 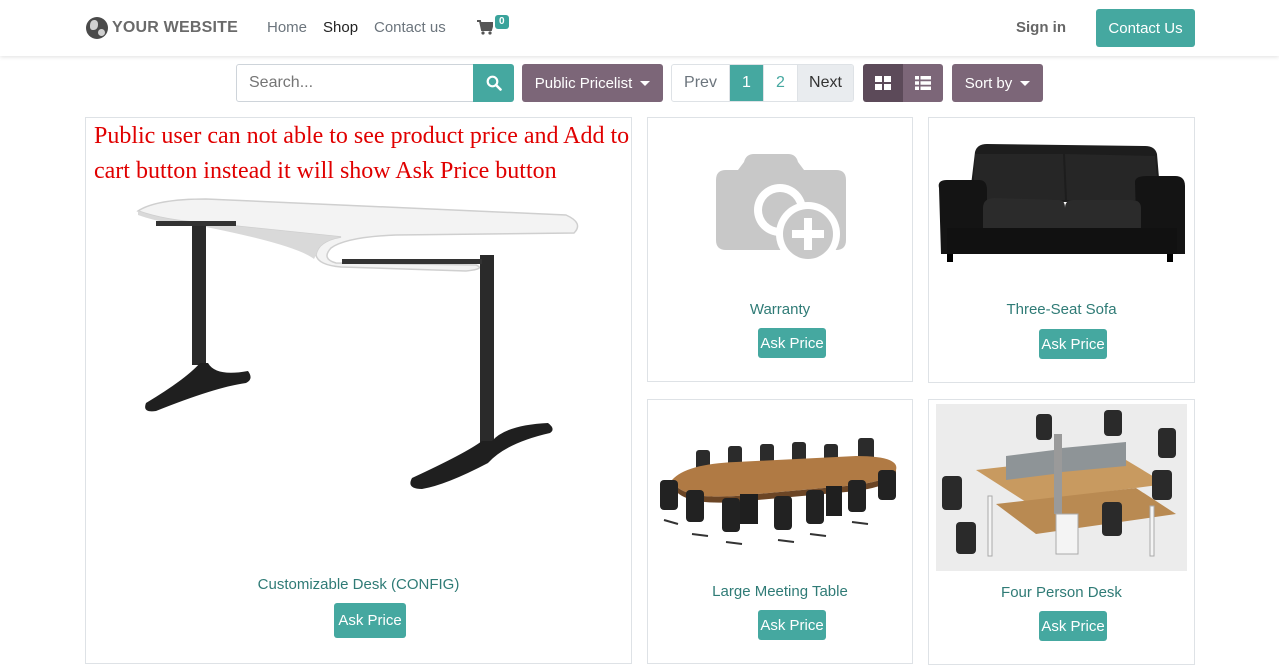 What do you see at coordinates (780, 83) in the screenshot?
I see `pager-page-2: 2` at bounding box center [780, 83].